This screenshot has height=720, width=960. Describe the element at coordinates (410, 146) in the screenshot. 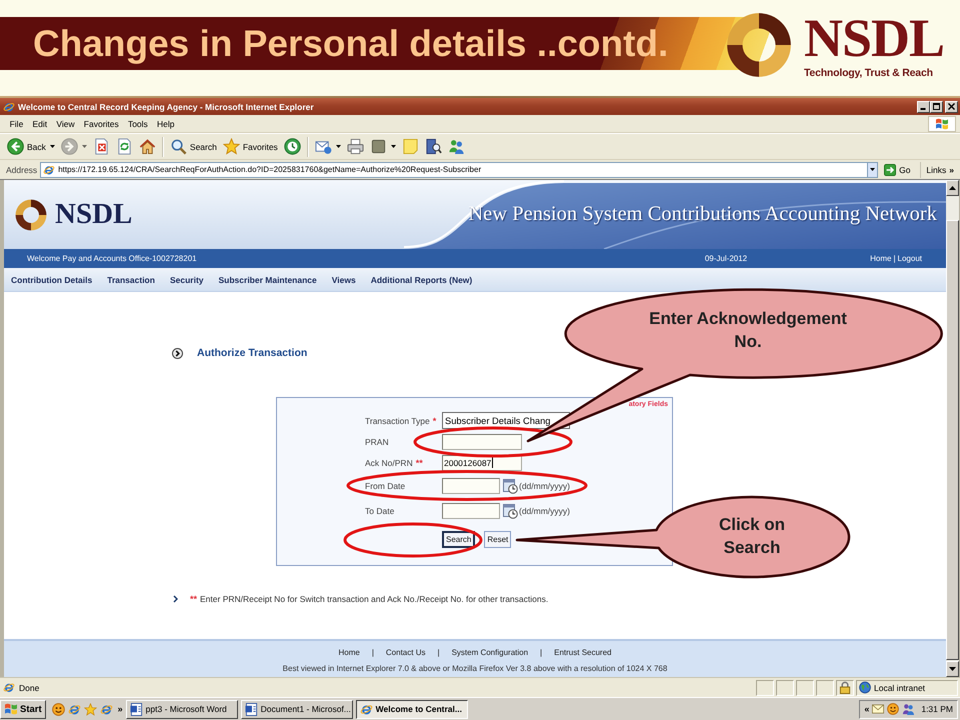

I see `note-icon` at that location.